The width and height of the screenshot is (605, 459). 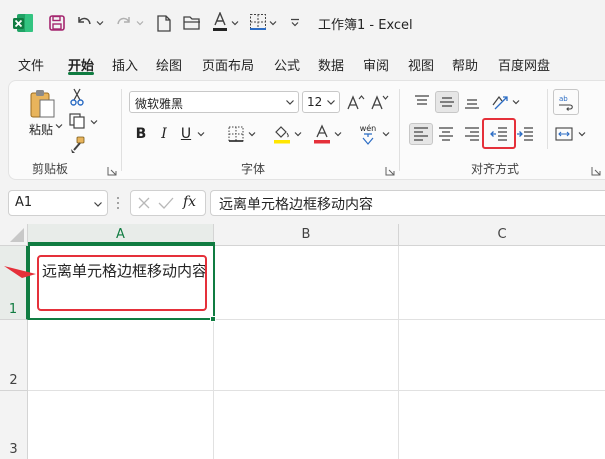 What do you see at coordinates (192, 23) in the screenshot?
I see `open-folder-icon` at bounding box center [192, 23].